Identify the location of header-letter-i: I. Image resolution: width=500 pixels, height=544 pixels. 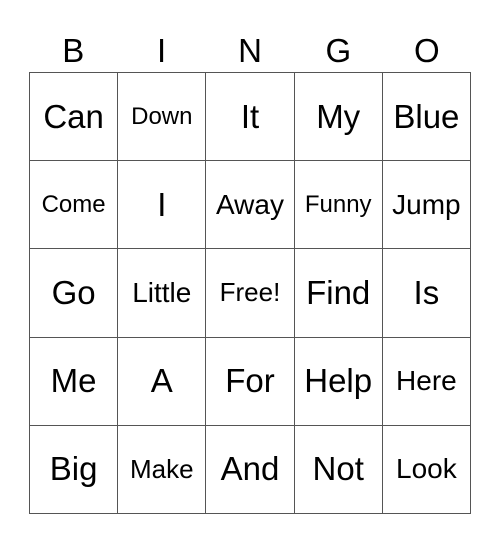
(162, 50).